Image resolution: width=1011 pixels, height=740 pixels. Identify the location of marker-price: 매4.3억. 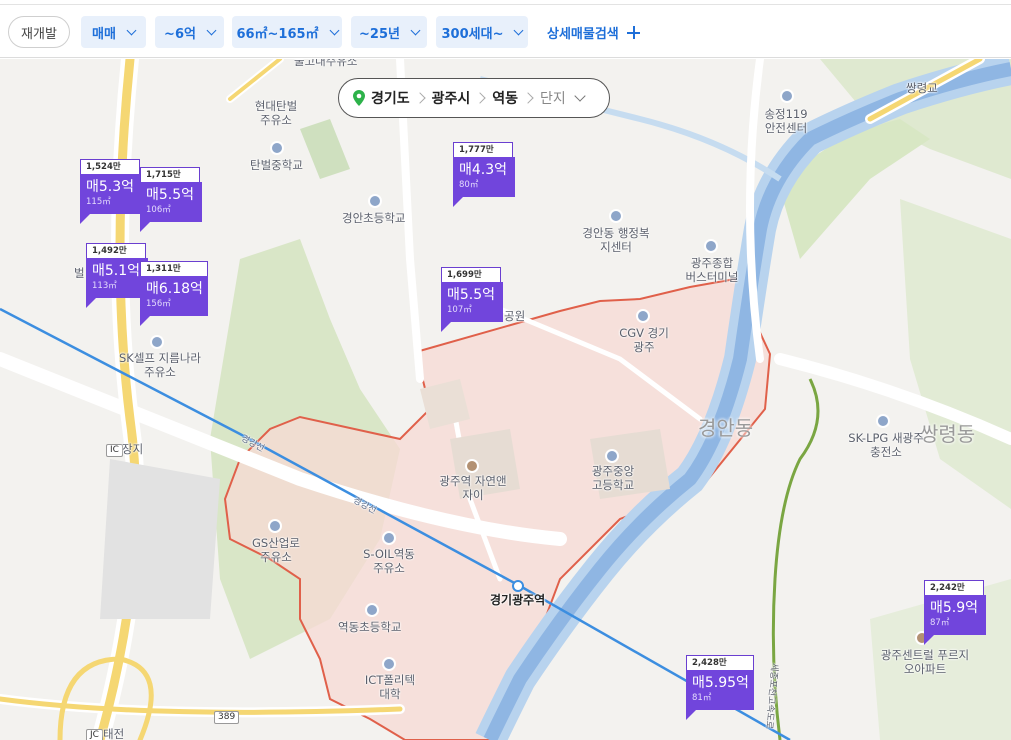
(483, 170).